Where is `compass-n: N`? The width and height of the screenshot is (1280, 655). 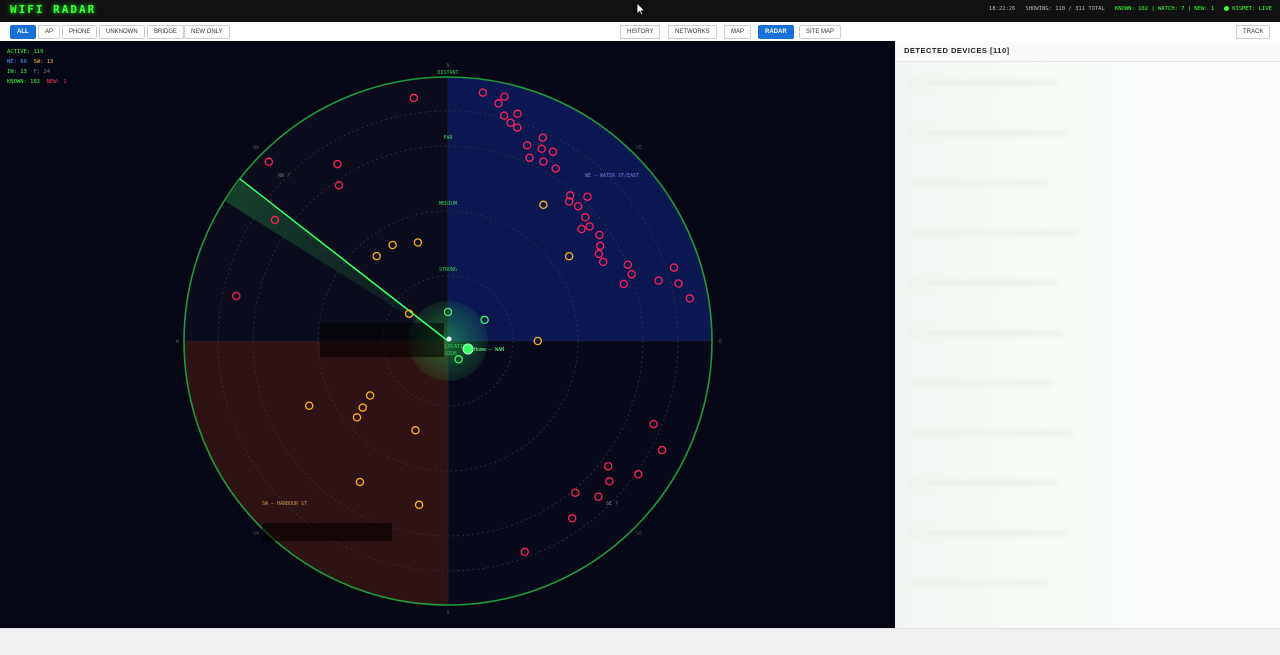 compass-n: N is located at coordinates (447, 66).